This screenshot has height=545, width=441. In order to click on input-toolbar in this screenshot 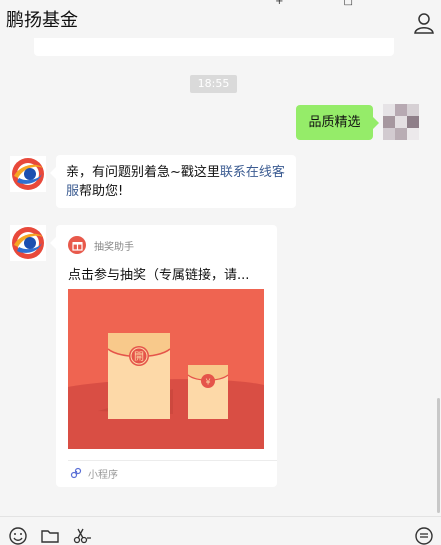, I will do `click(220, 530)`.